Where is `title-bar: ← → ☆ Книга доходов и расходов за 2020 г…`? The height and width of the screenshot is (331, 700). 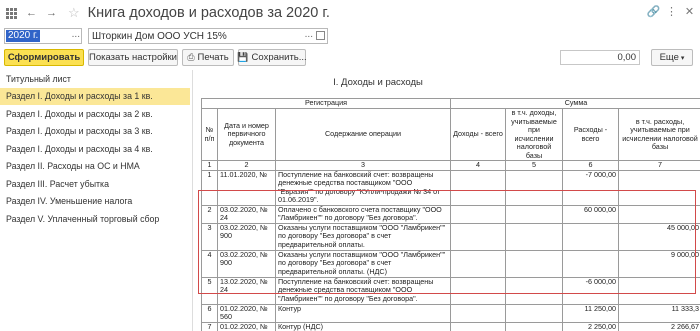 title-bar: ← → ☆ Книга доходов и расходов за 2020 г… is located at coordinates (350, 13).